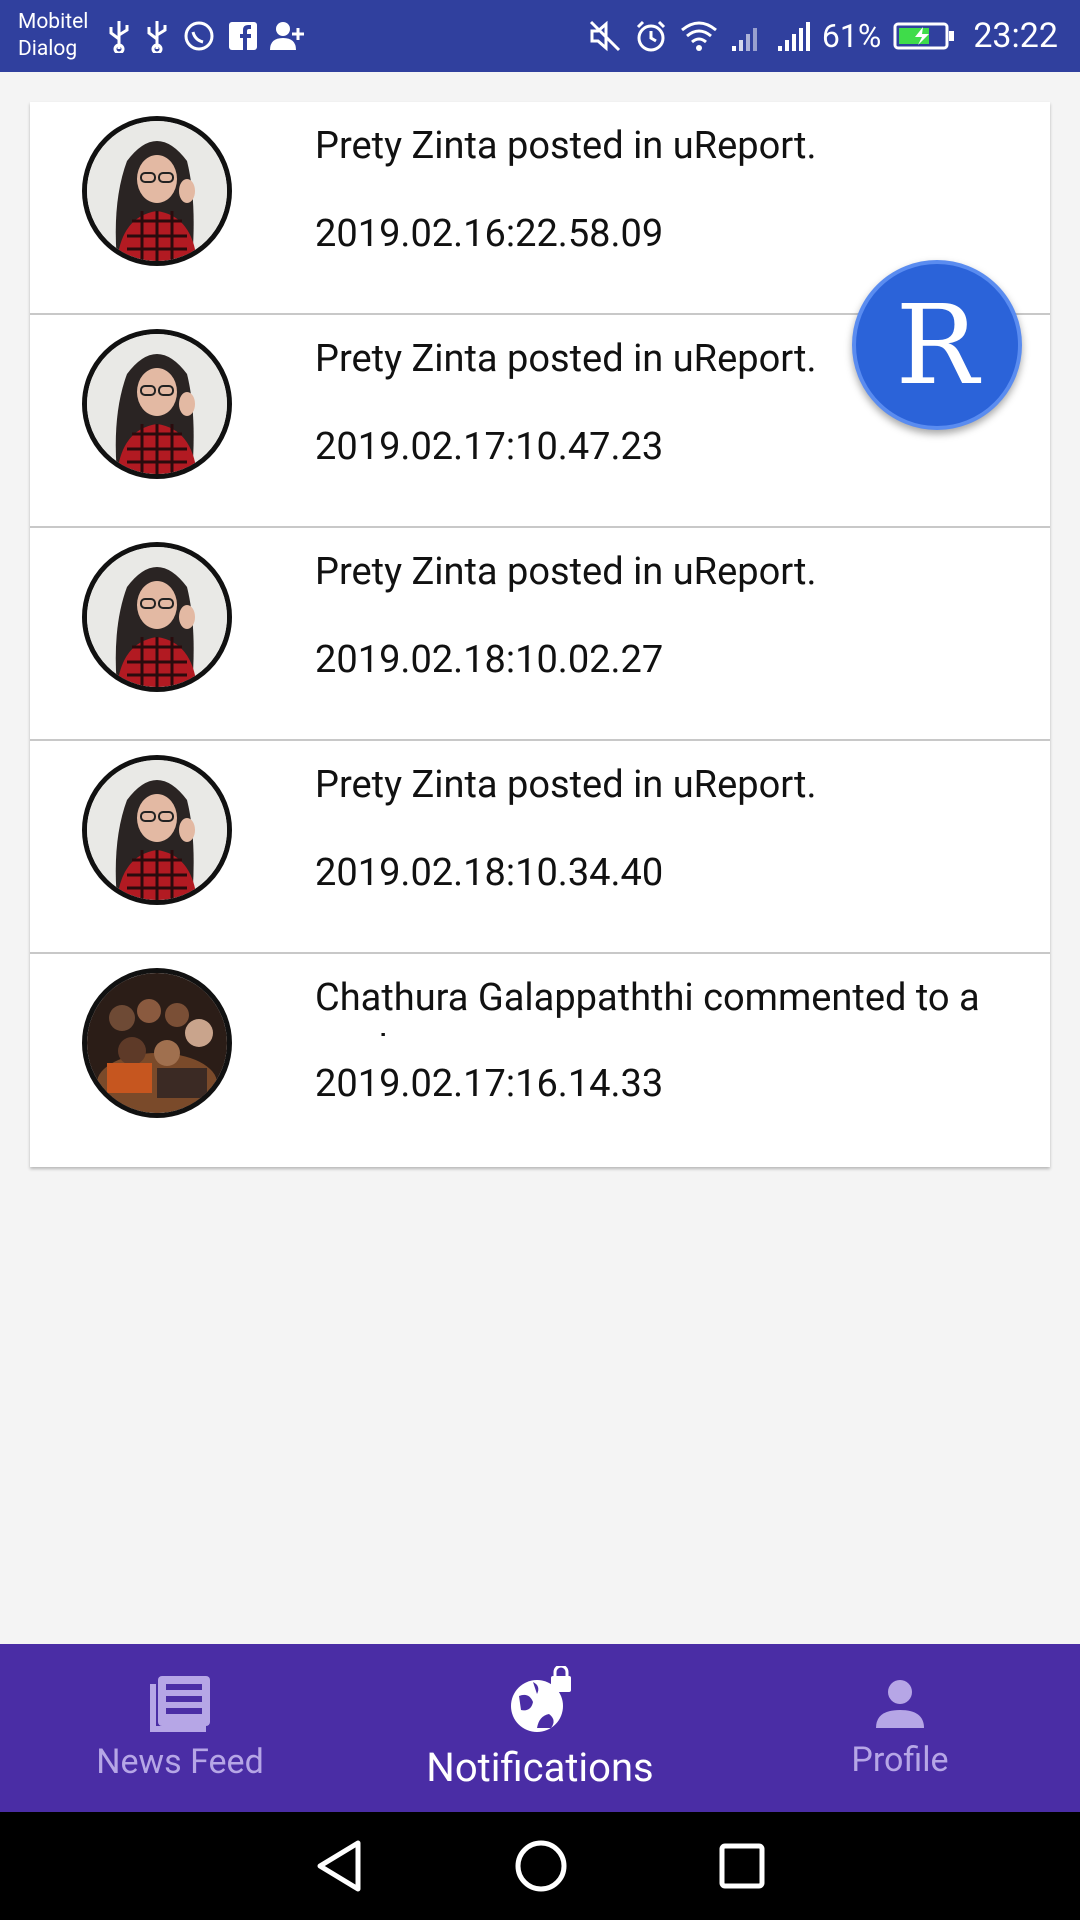 This screenshot has width=1080, height=1920. What do you see at coordinates (698, 36) in the screenshot?
I see `wifi-icon` at bounding box center [698, 36].